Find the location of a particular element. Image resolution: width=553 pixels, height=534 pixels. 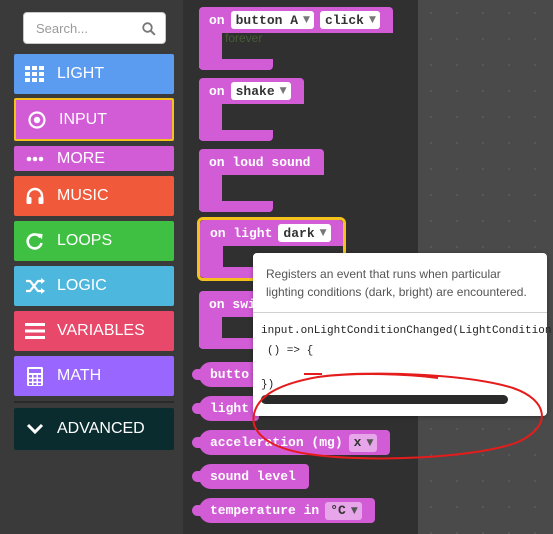

calculator-icon is located at coordinates (35, 376).